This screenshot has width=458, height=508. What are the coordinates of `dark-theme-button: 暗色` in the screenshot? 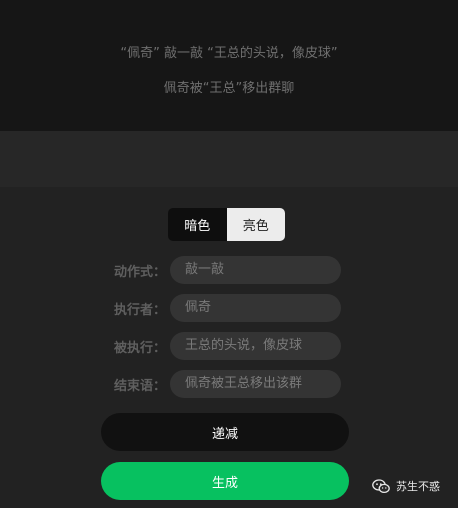 It's located at (197, 224).